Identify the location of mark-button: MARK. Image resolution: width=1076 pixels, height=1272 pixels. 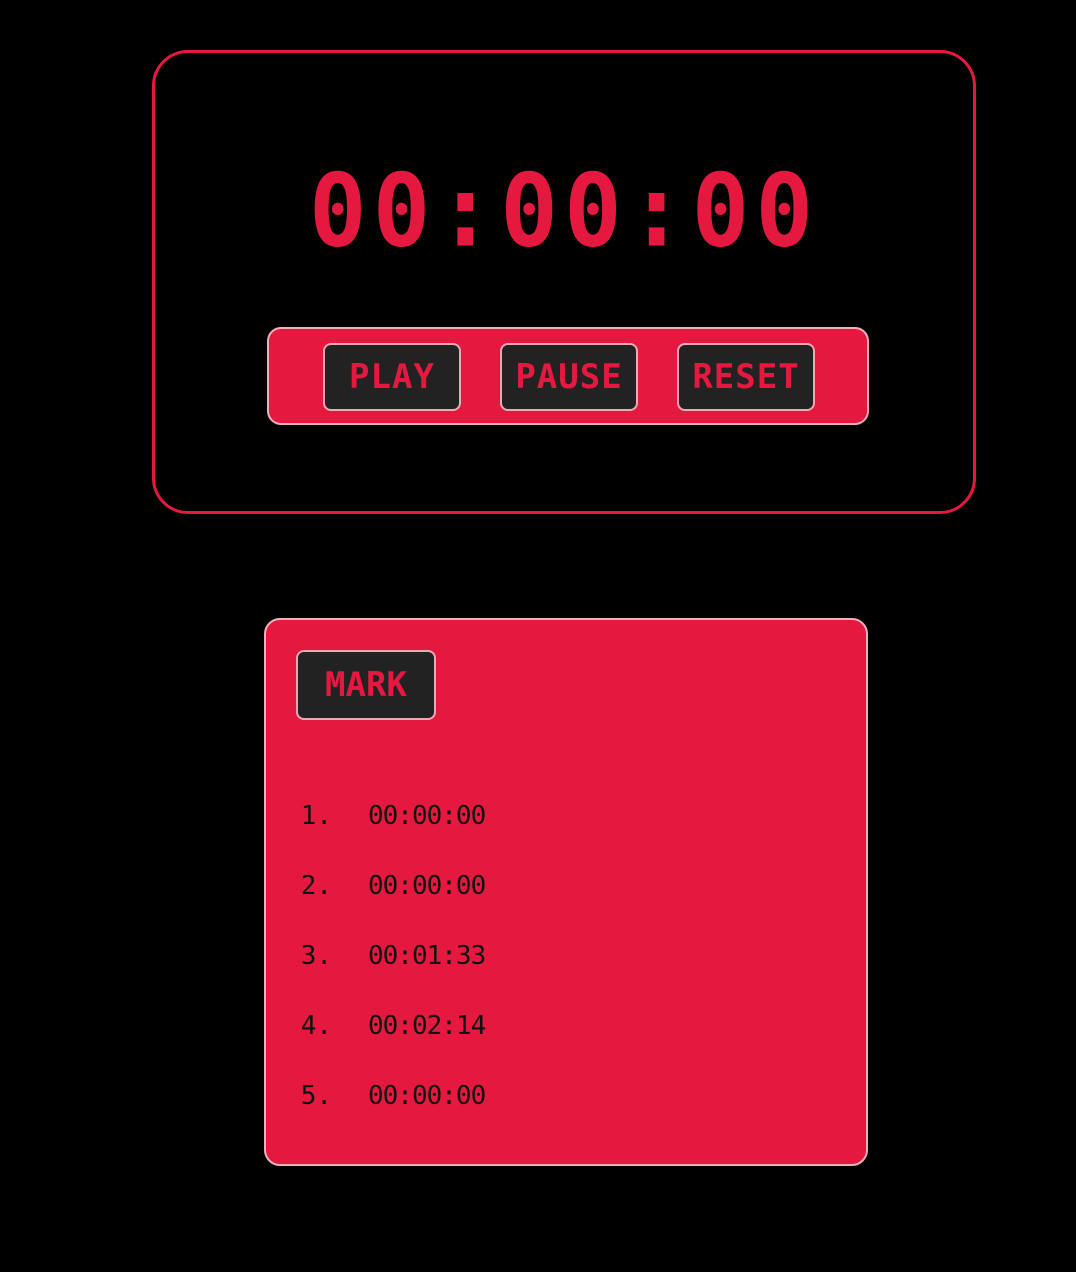
(366, 685).